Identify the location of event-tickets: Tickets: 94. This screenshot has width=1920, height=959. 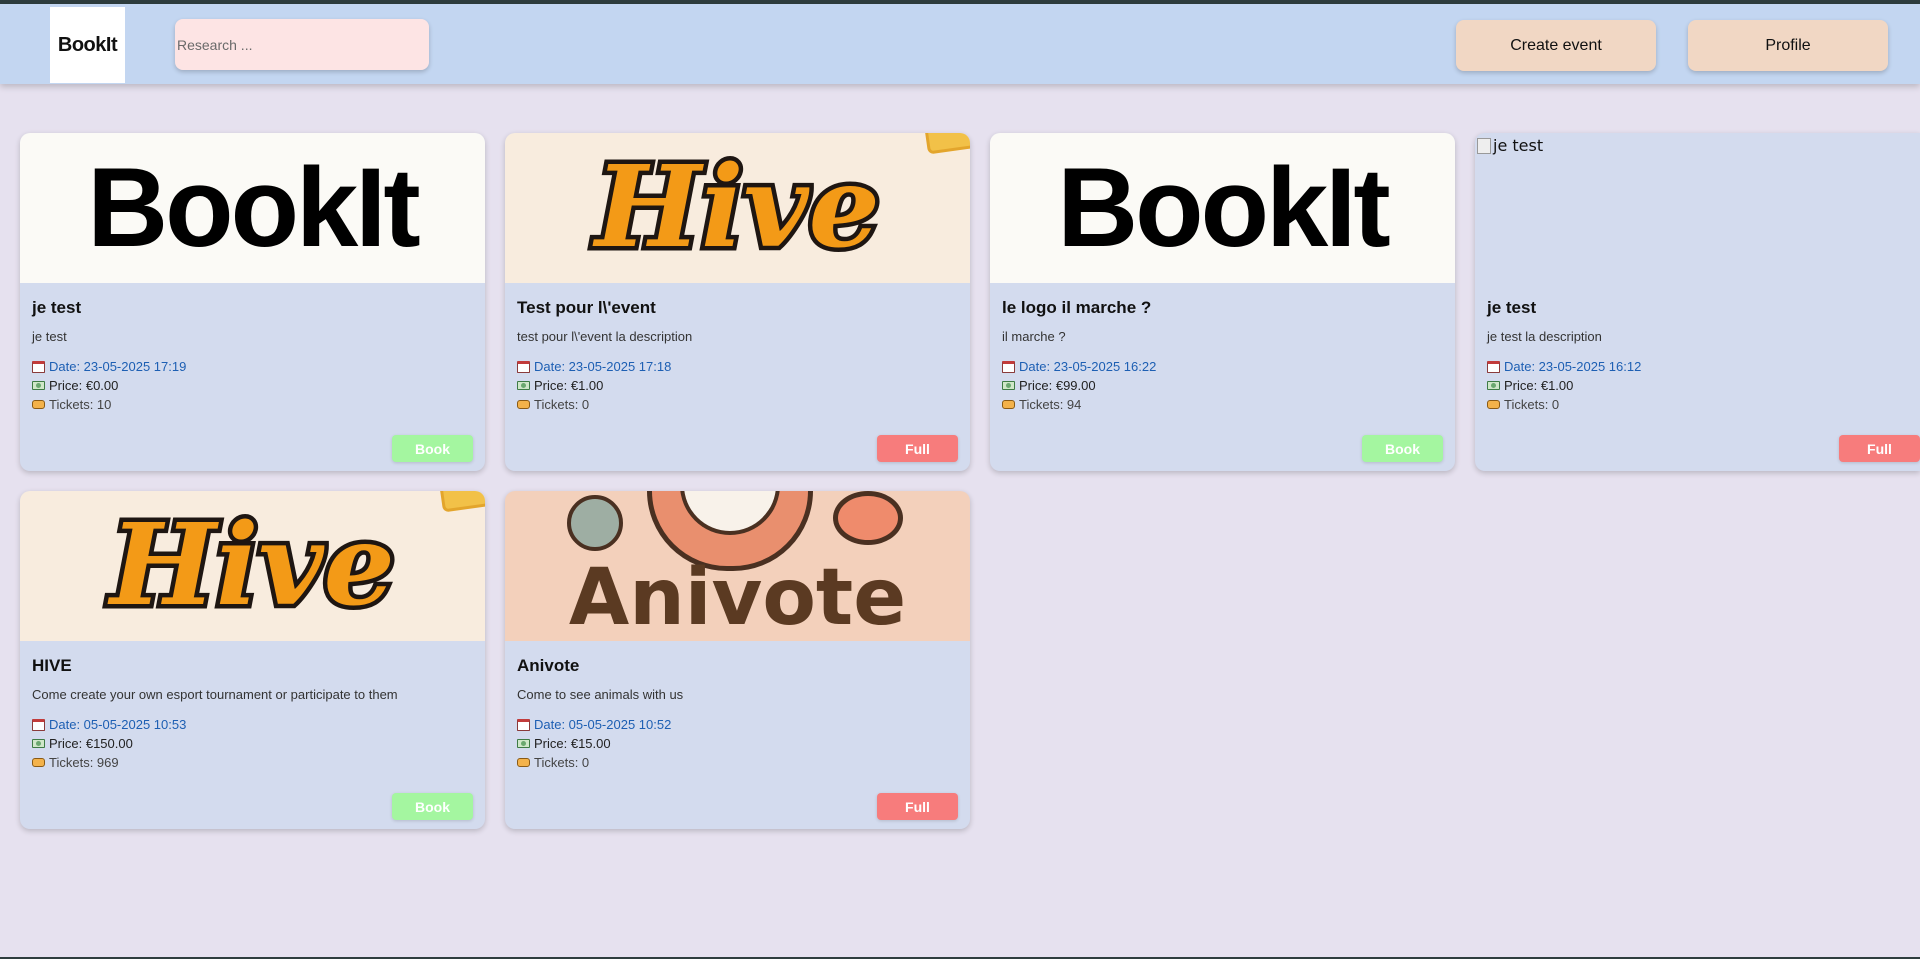
(1041, 404).